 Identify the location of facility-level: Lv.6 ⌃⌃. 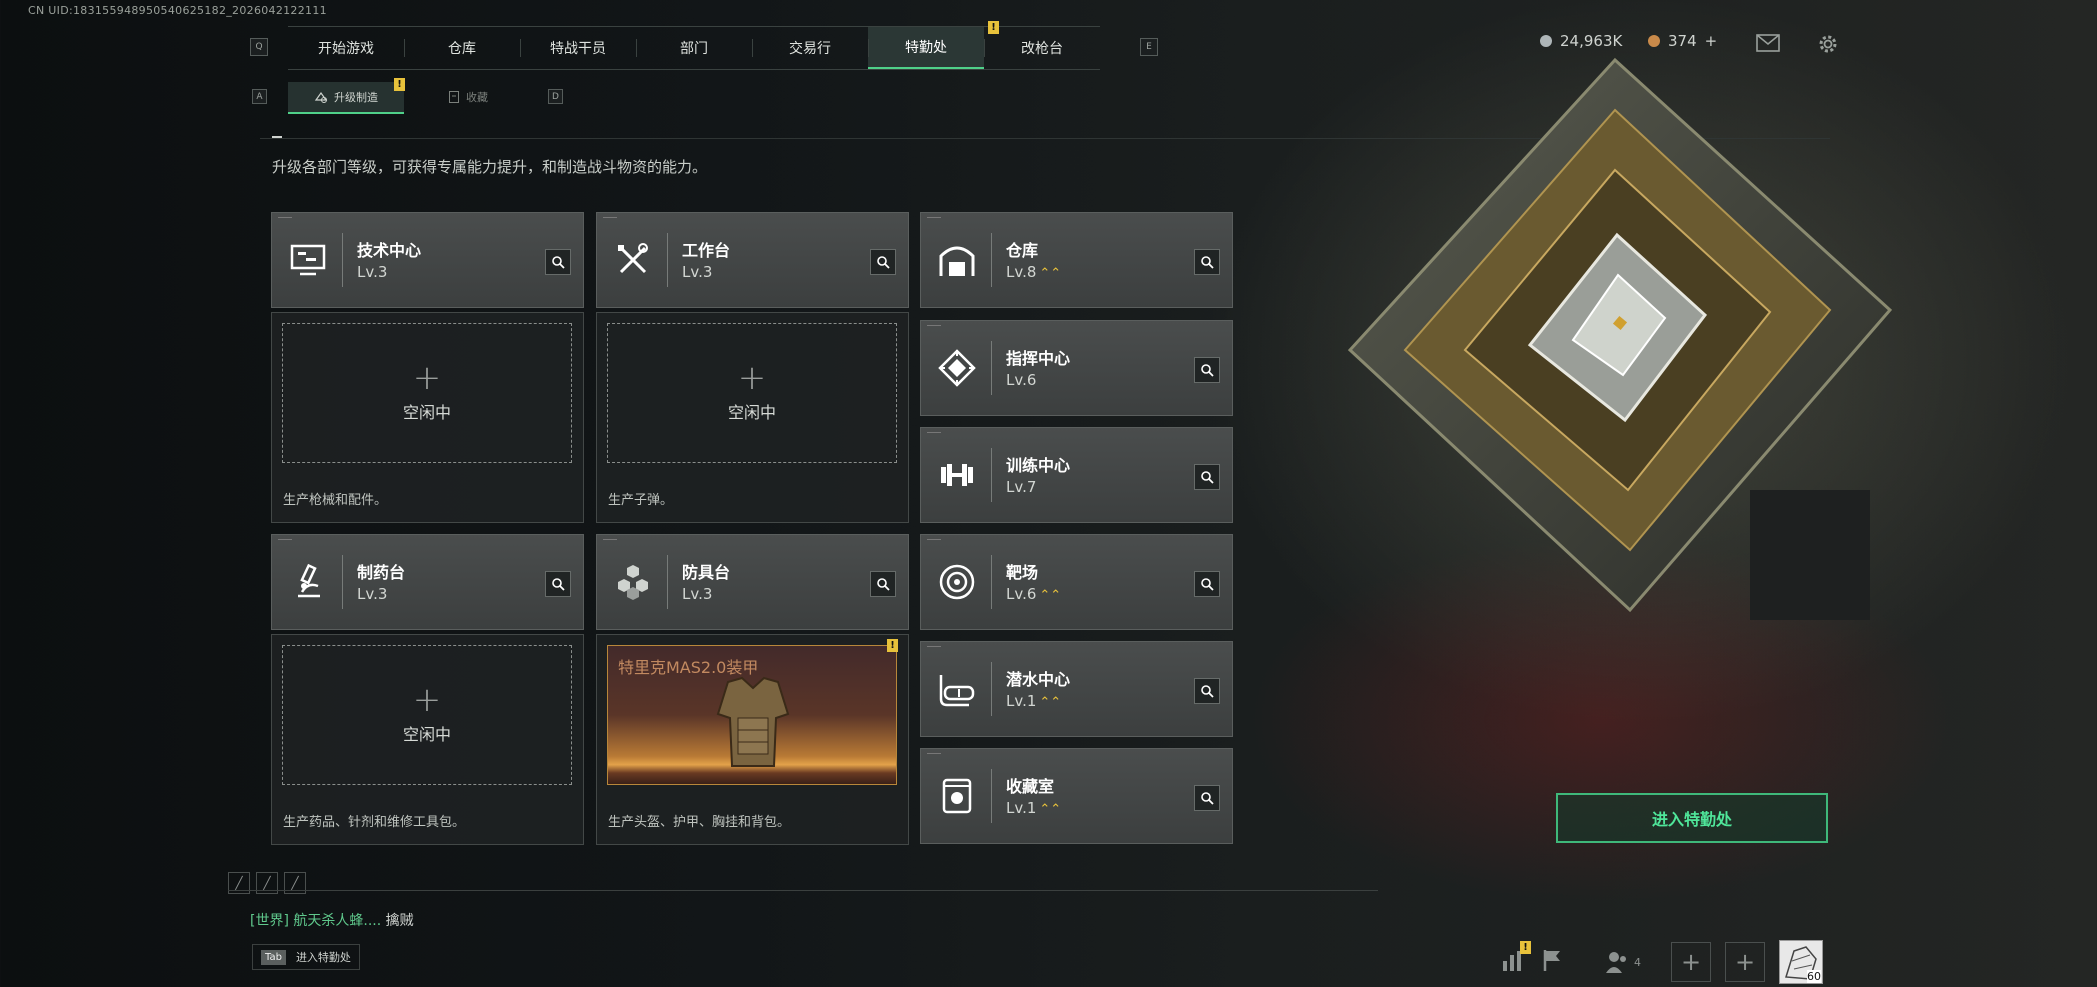
(1034, 594).